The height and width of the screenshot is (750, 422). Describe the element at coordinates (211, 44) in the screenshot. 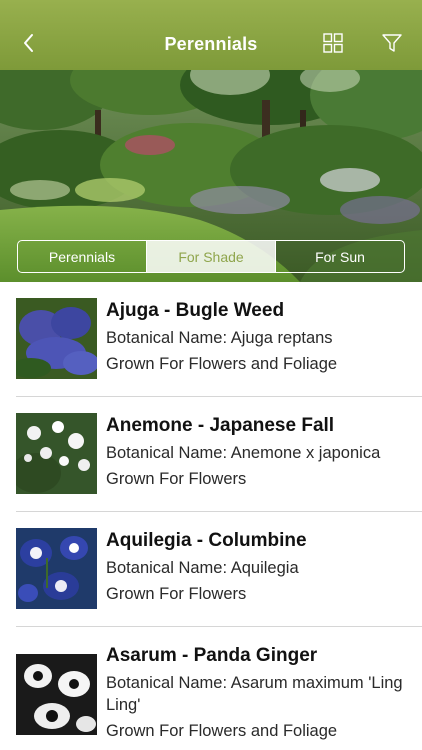

I see `page-title: Perennials` at that location.